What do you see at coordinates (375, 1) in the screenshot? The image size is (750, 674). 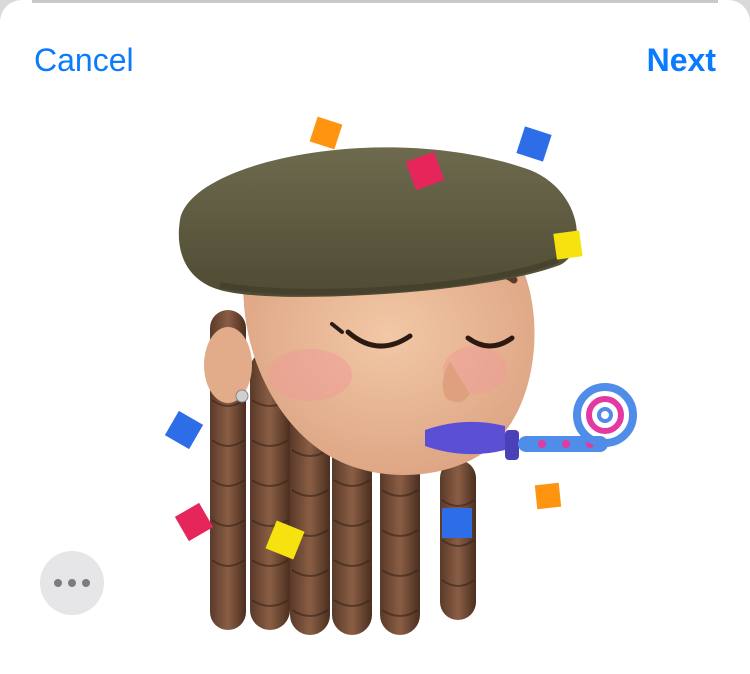 I see `sheet-top-edge` at bounding box center [375, 1].